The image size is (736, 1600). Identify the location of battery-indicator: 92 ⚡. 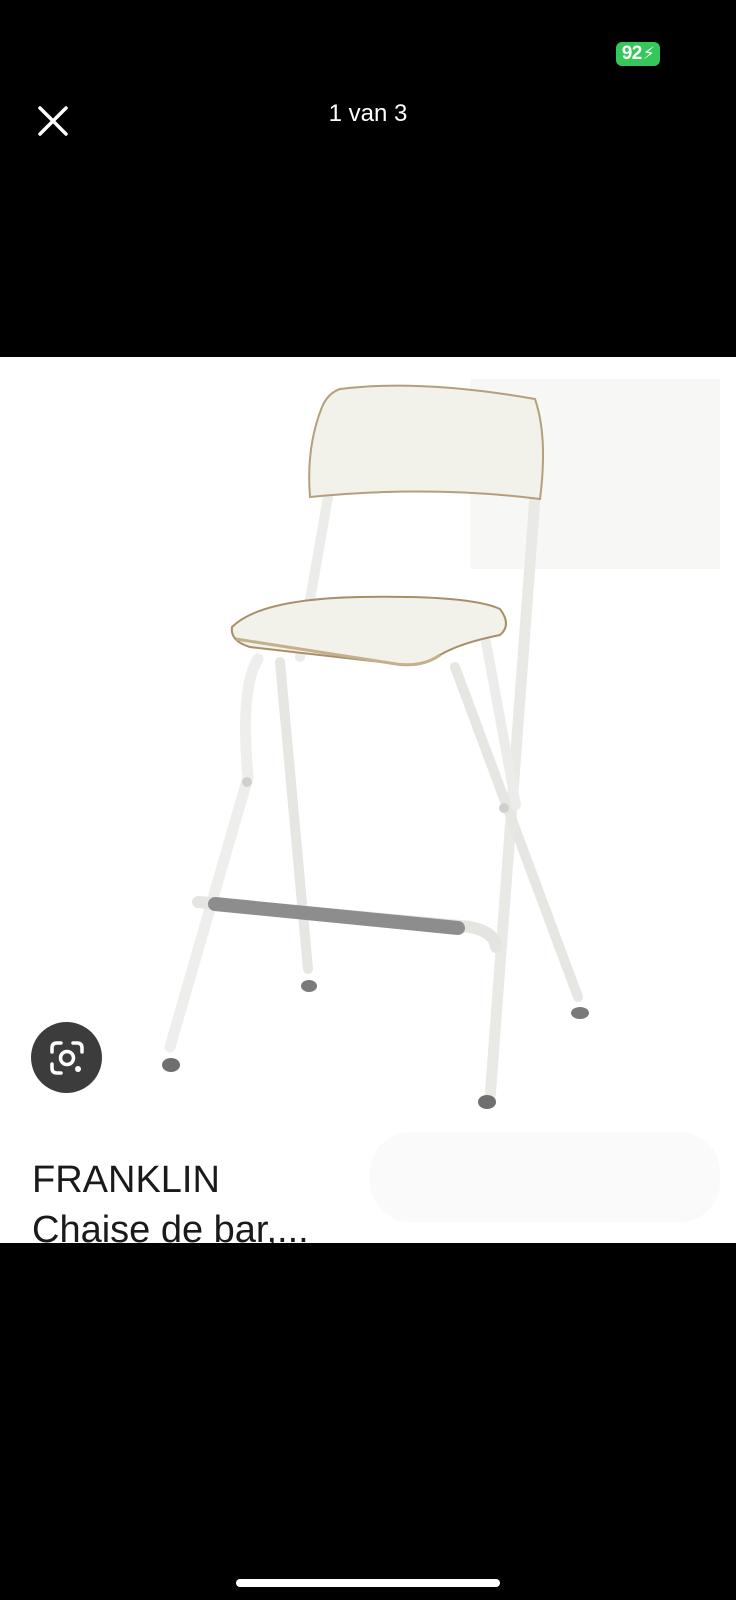
(638, 54).